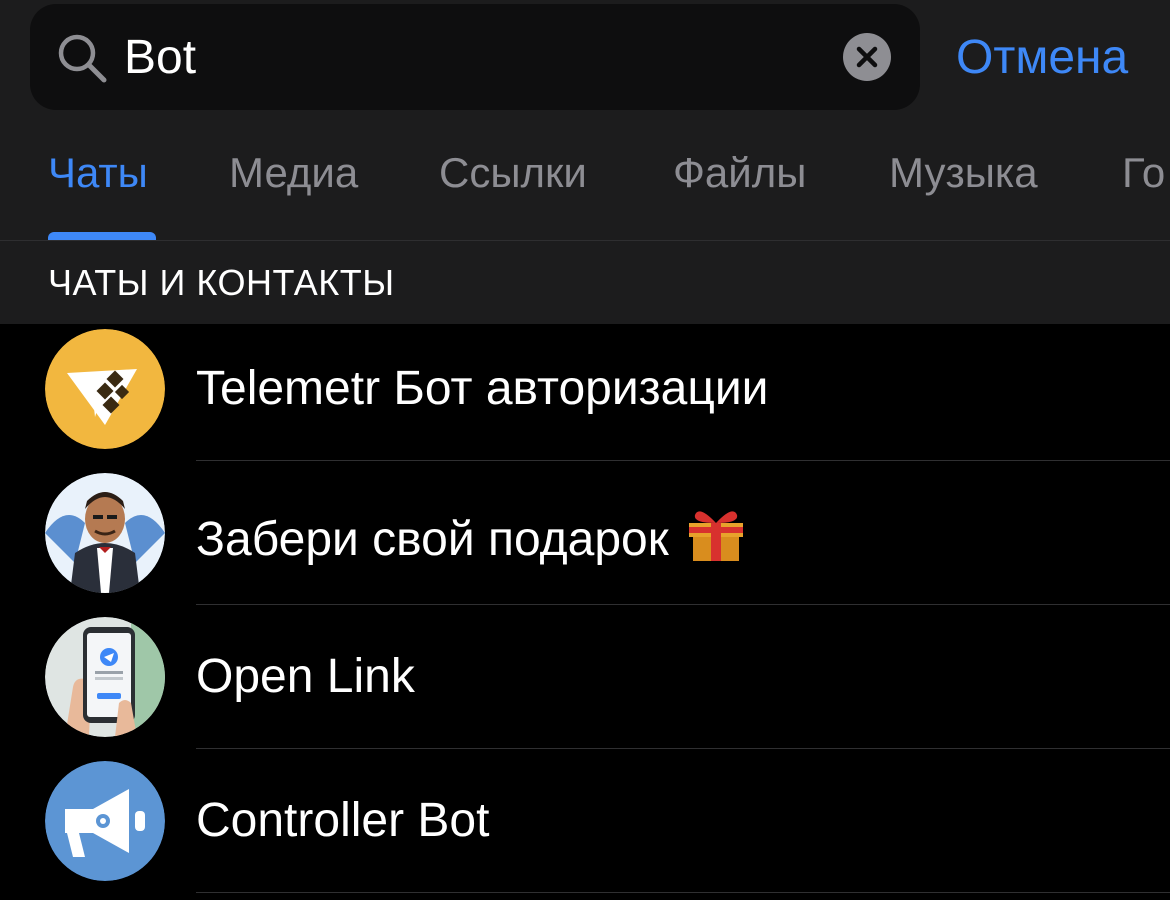 This screenshot has width=1170, height=900. Describe the element at coordinates (715, 536) in the screenshot. I see `gift-icon` at that location.